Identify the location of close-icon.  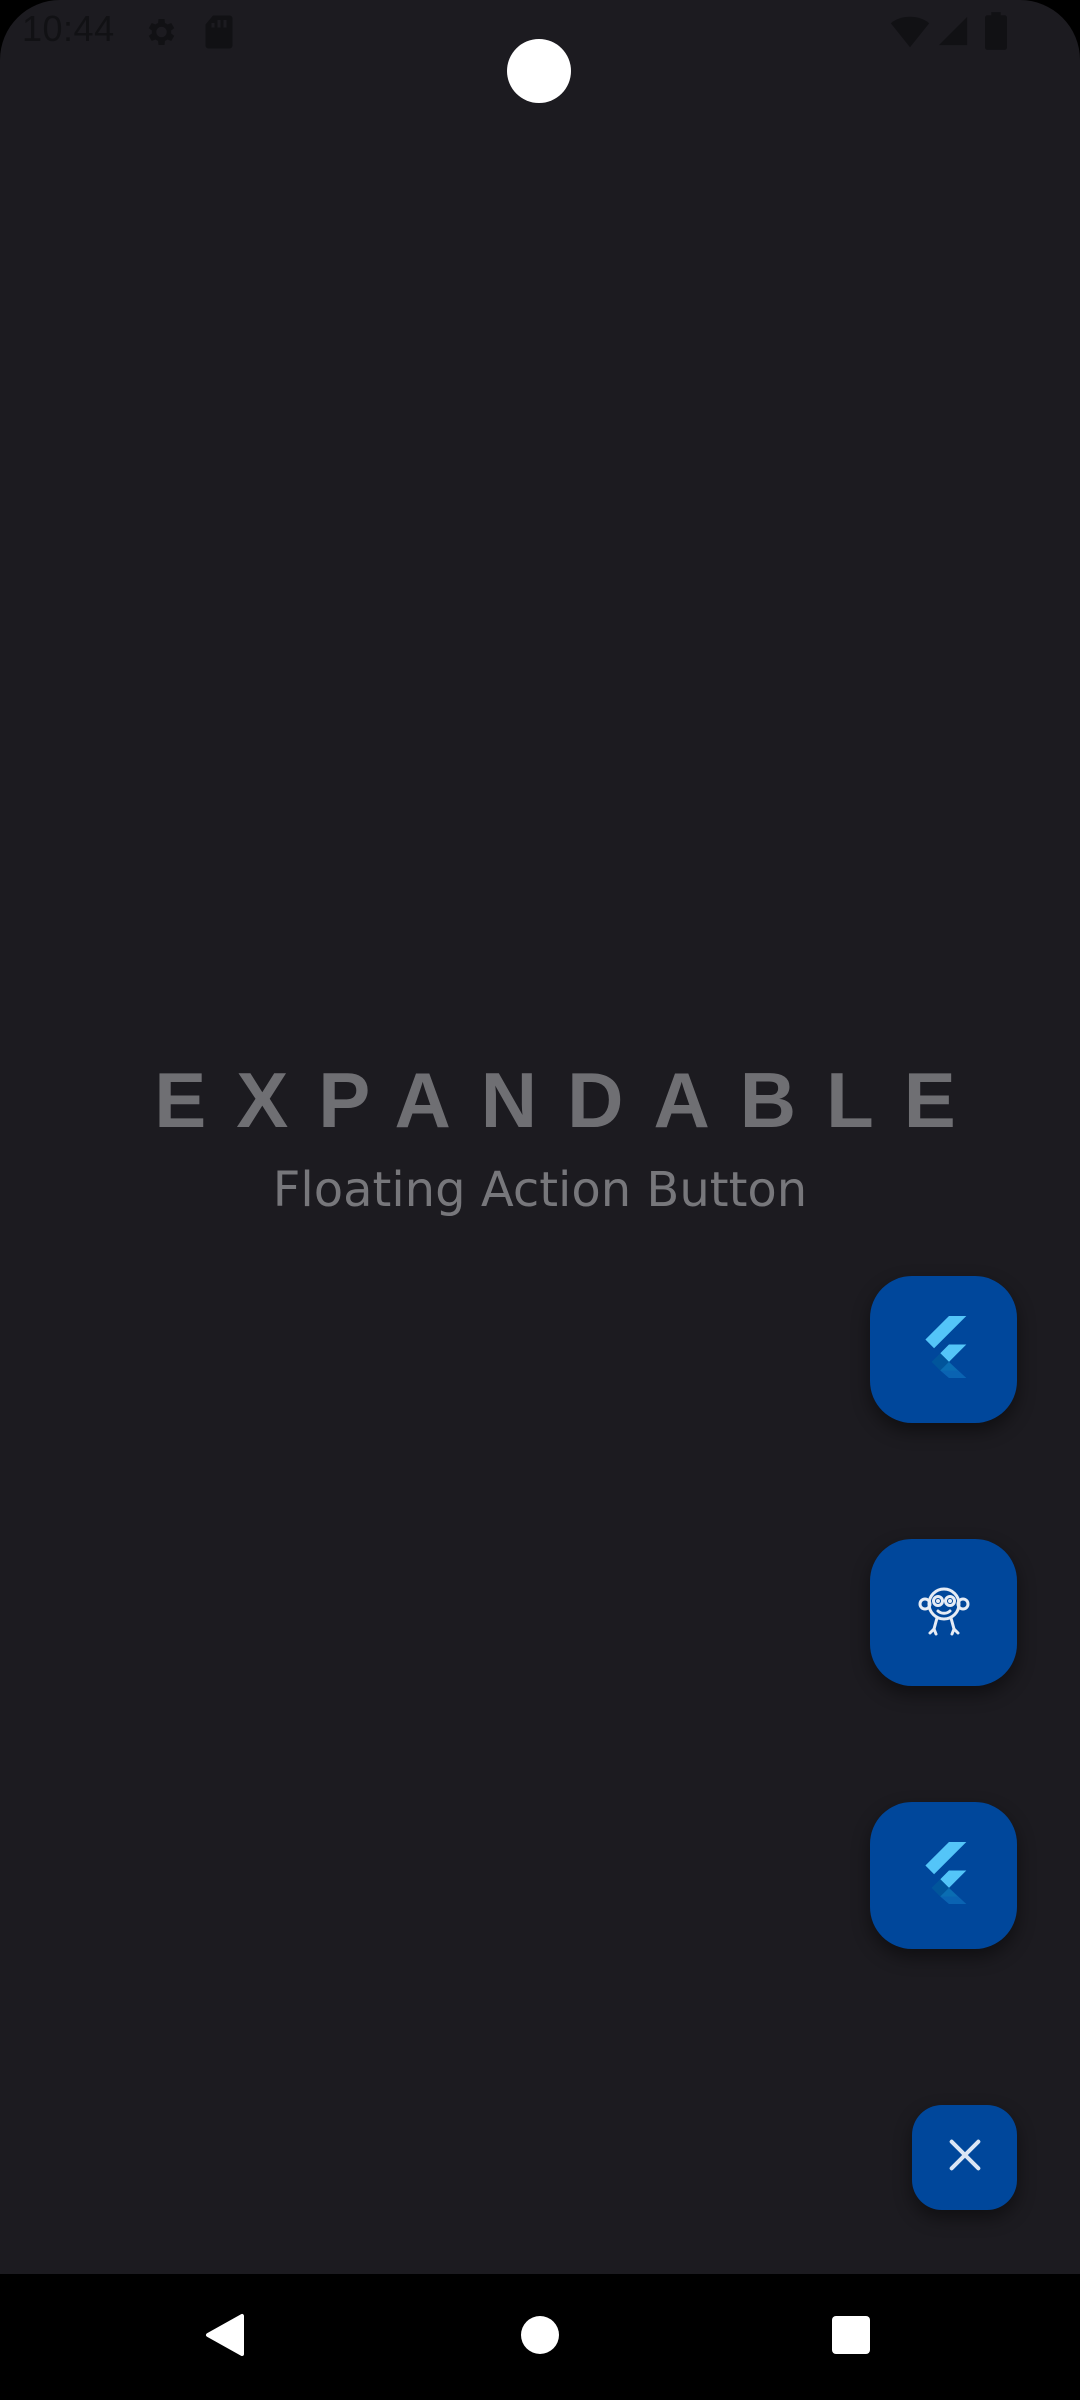
(965, 2157).